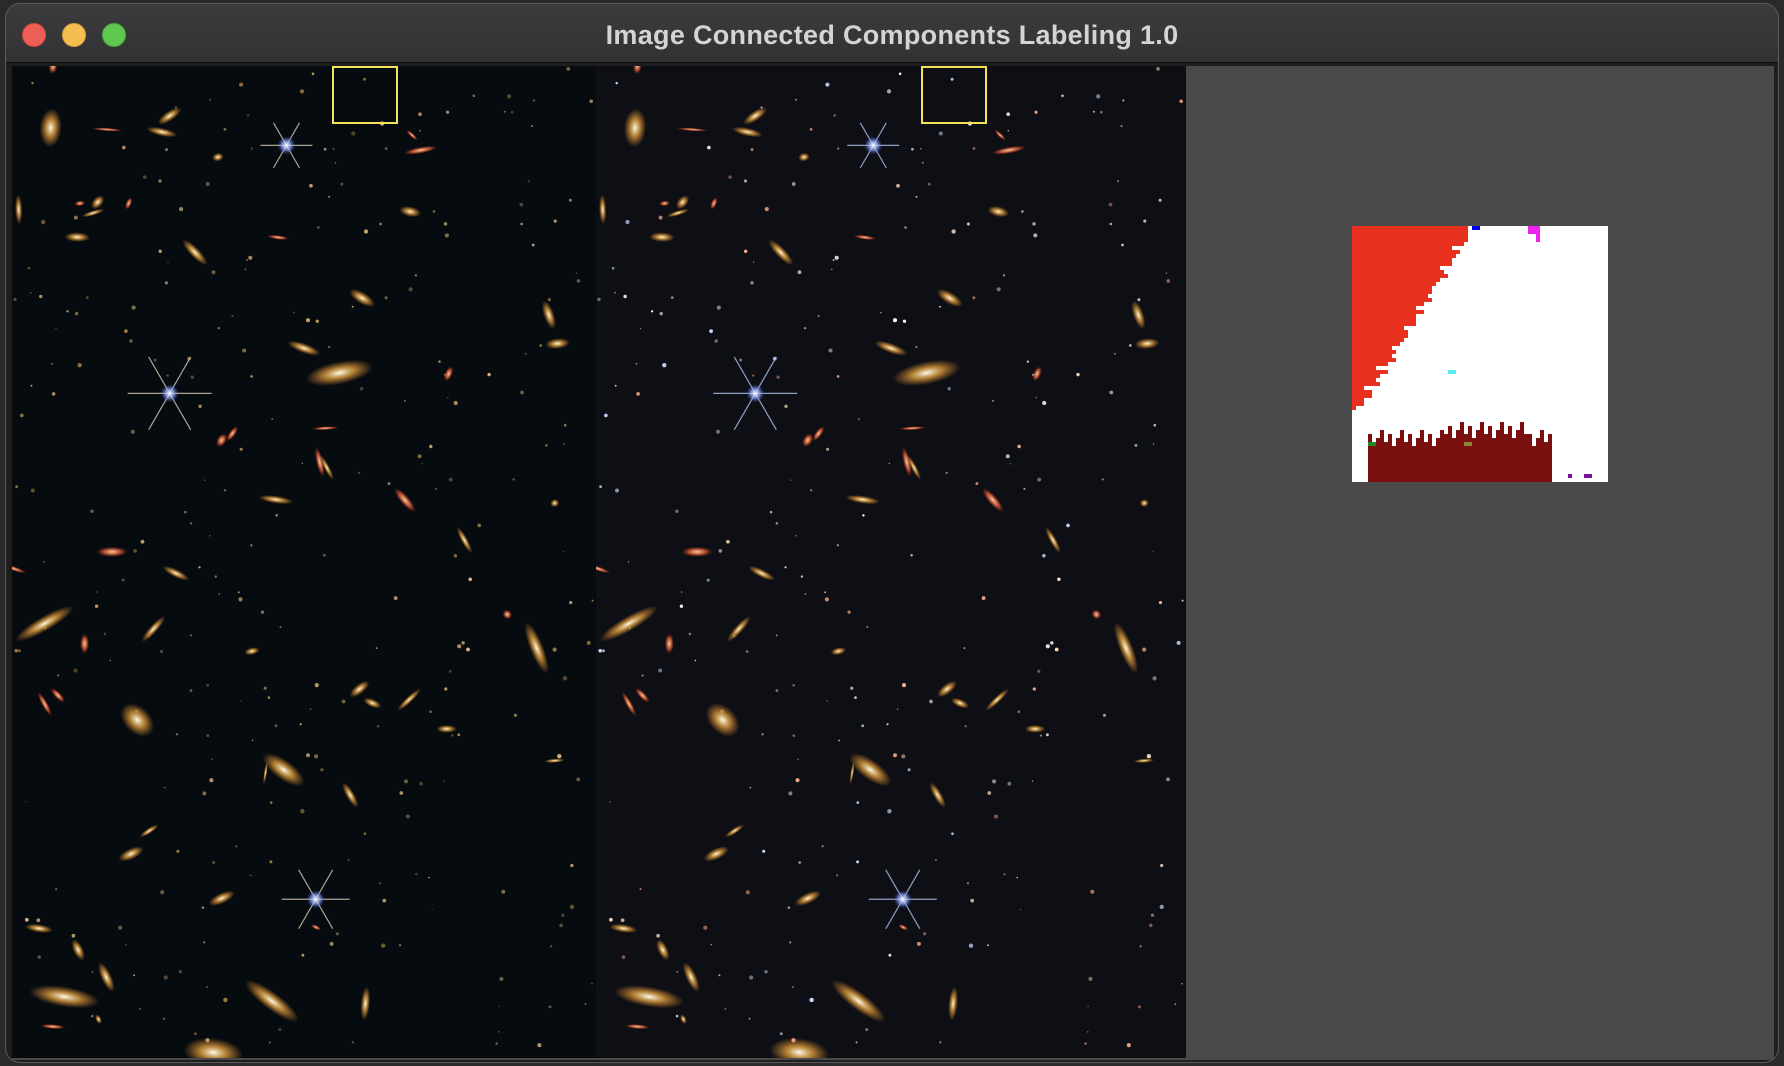  I want to click on roi-selection-box, so click(365, 95).